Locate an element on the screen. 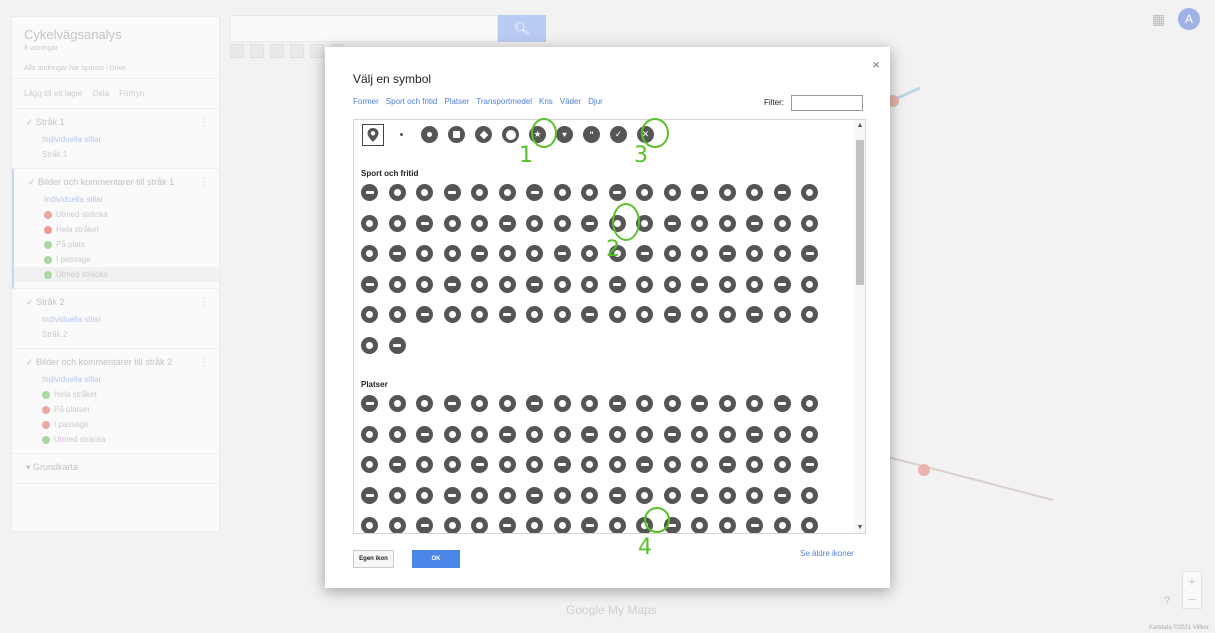 This screenshot has height=633, width=1215. layer-title: ✓ Stråk 1 is located at coordinates (115, 124).